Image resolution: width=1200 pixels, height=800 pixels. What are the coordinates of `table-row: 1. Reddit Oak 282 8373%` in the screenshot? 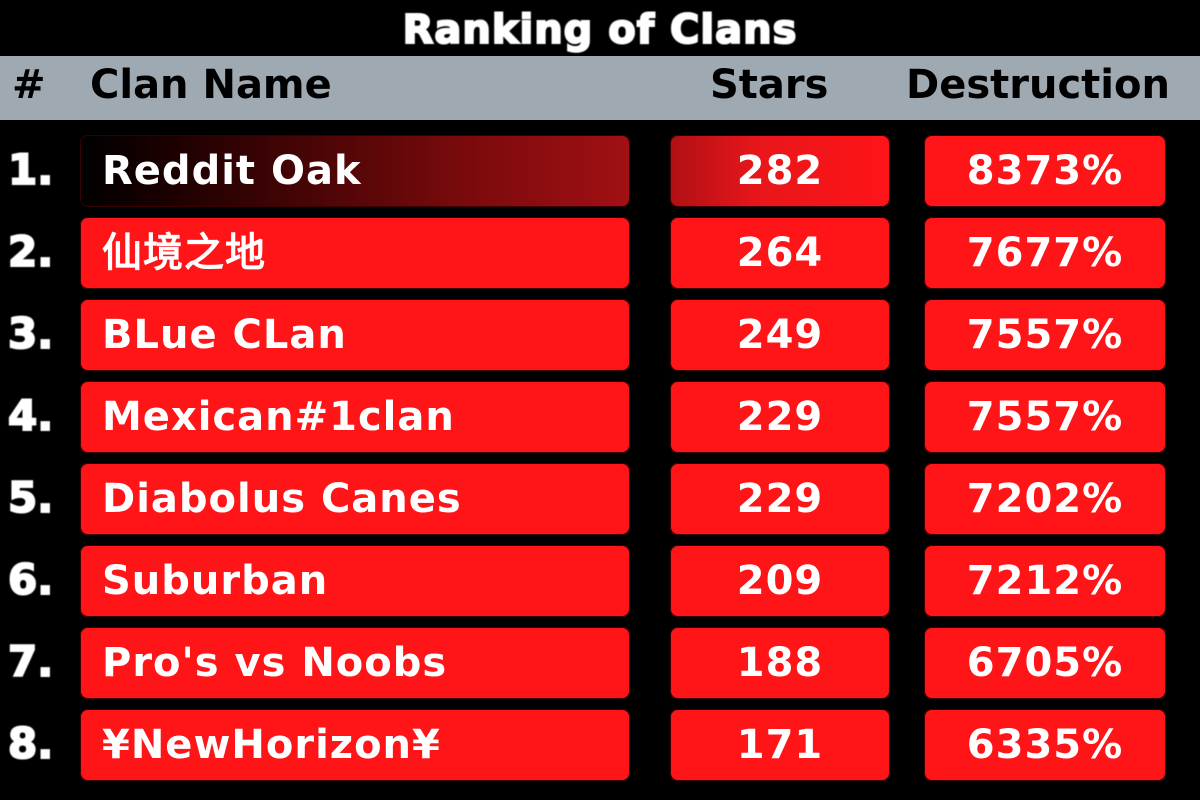 It's located at (600, 171).